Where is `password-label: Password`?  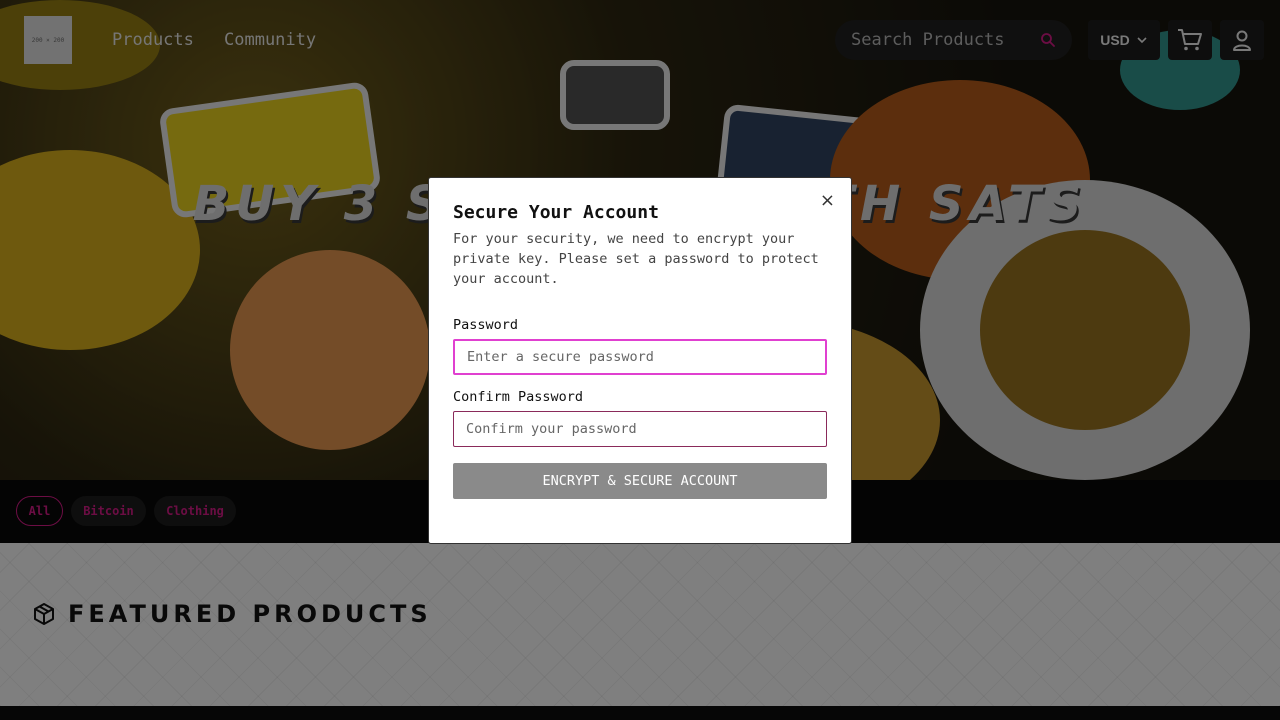 password-label: Password is located at coordinates (486, 325).